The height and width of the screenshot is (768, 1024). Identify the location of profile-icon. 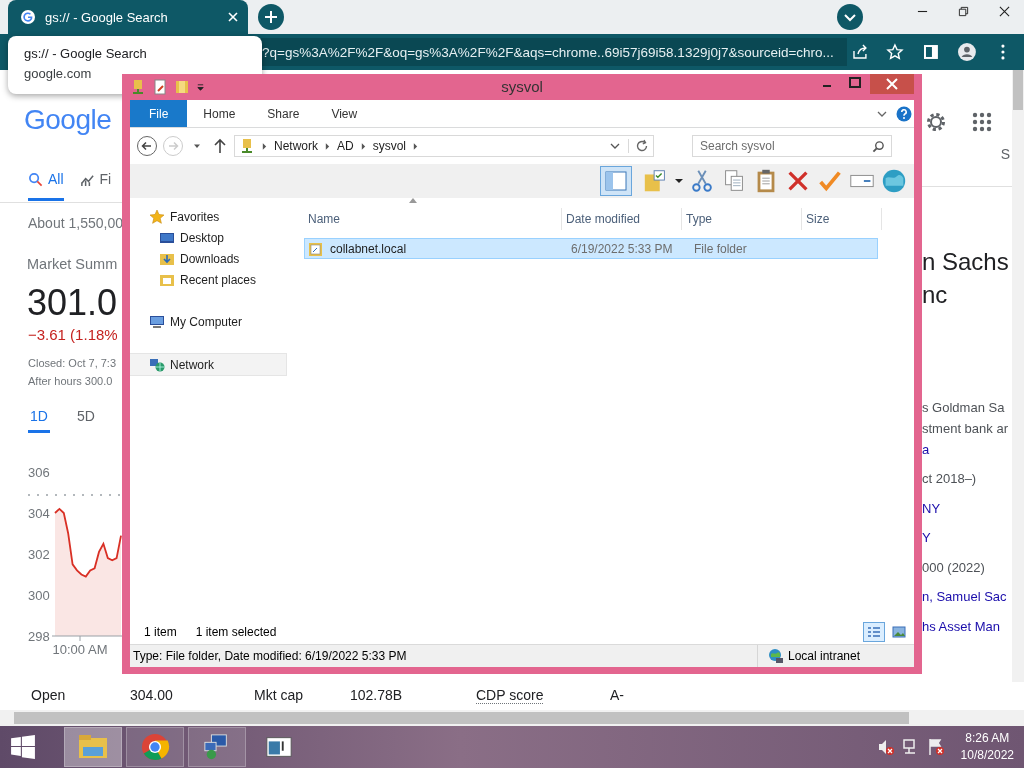
(967, 52).